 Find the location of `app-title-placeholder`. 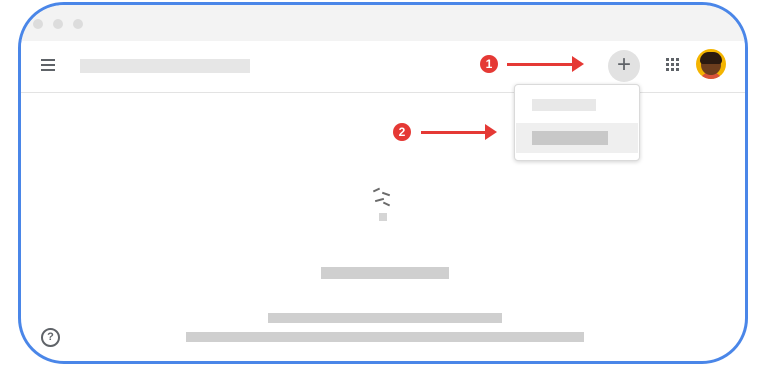

app-title-placeholder is located at coordinates (165, 66).